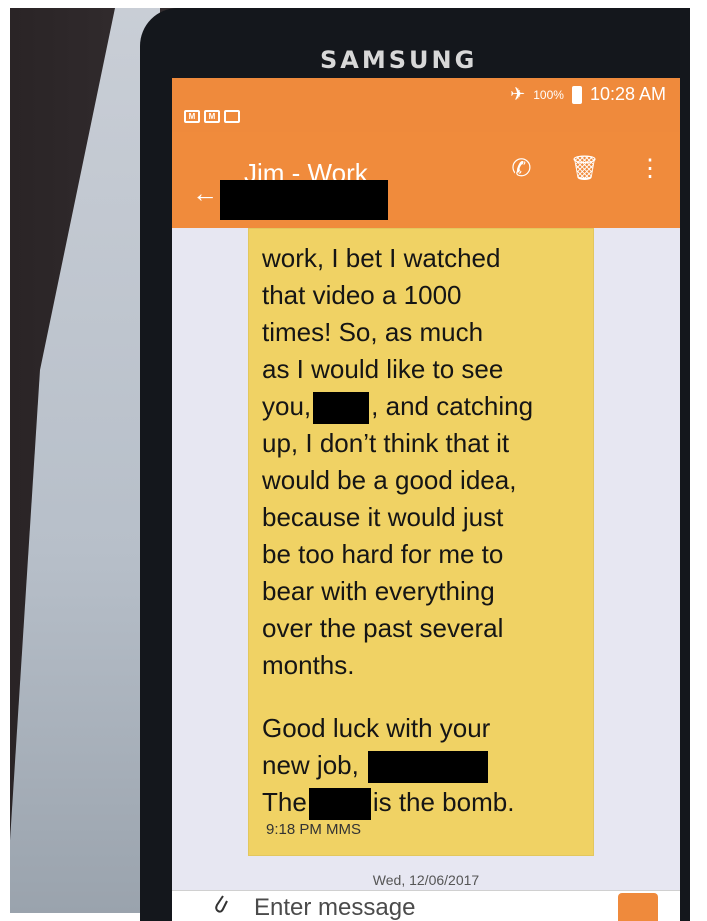  What do you see at coordinates (452, 406) in the screenshot?
I see `message-text-part: , and catching` at bounding box center [452, 406].